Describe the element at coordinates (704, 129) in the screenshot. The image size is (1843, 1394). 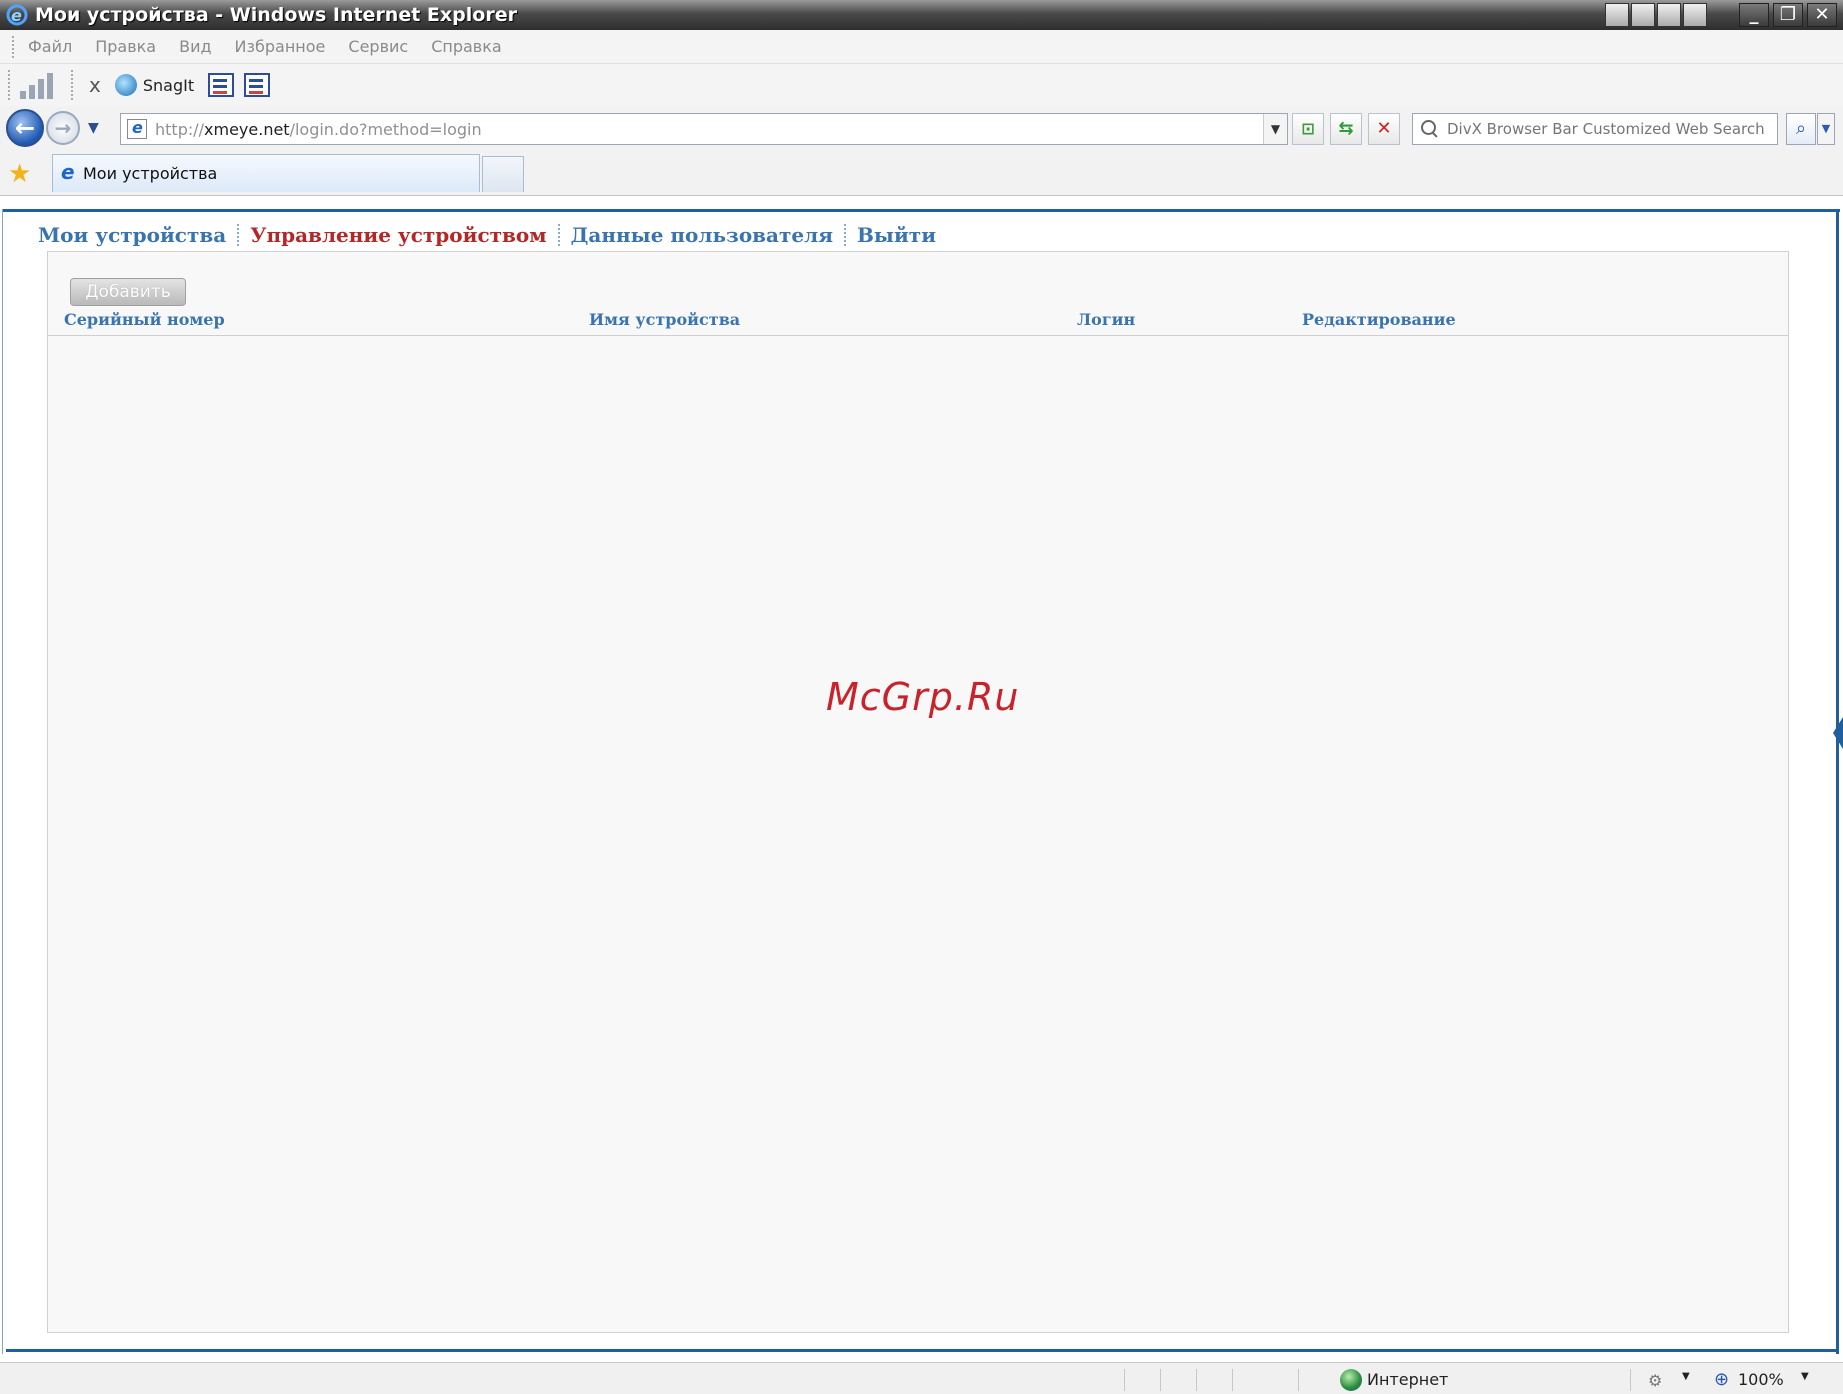
I see `address-bar: http://xmeye.net/login.do?method=login ▼` at that location.